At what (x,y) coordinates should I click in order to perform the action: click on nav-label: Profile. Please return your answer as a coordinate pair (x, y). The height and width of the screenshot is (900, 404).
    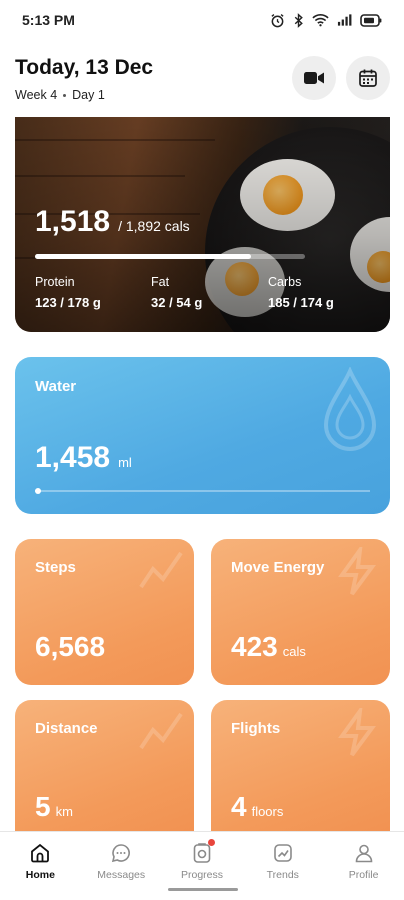
    Looking at the image, I should click on (363, 875).